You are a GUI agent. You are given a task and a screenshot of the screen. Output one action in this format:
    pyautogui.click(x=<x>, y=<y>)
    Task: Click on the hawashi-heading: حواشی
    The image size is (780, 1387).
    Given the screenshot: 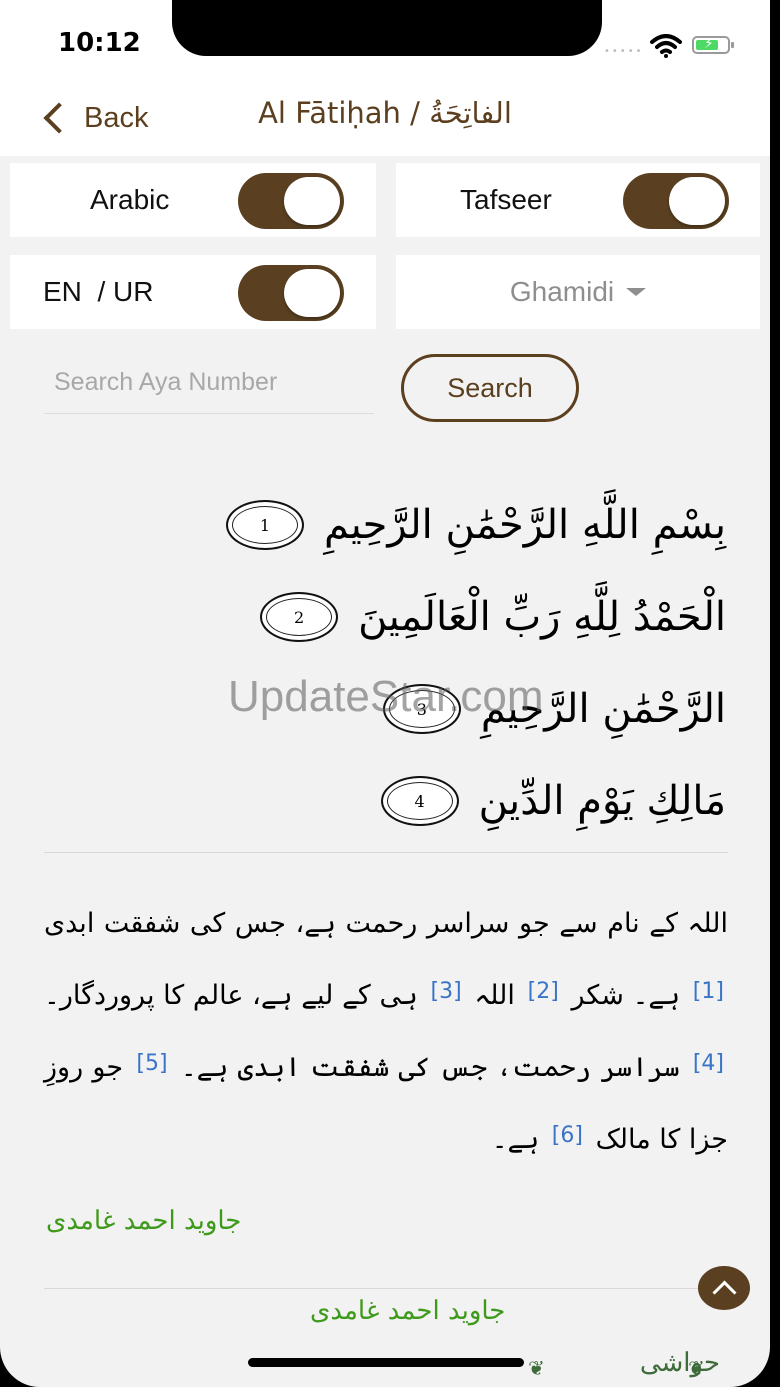 What is the action you would take?
    pyautogui.click(x=679, y=1363)
    